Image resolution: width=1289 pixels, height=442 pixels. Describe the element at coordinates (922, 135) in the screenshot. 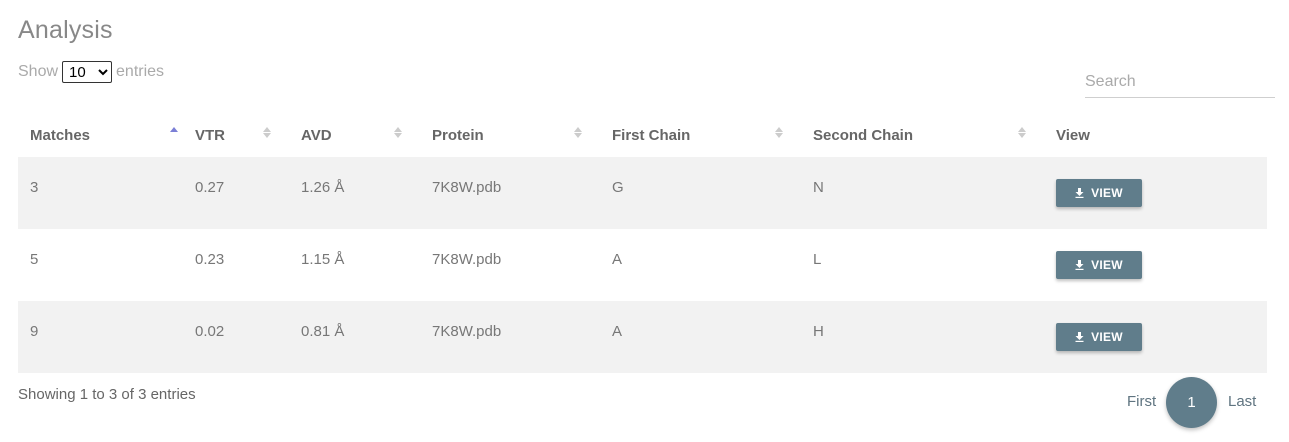

I see `column-header-second-chain: Second Chain` at that location.